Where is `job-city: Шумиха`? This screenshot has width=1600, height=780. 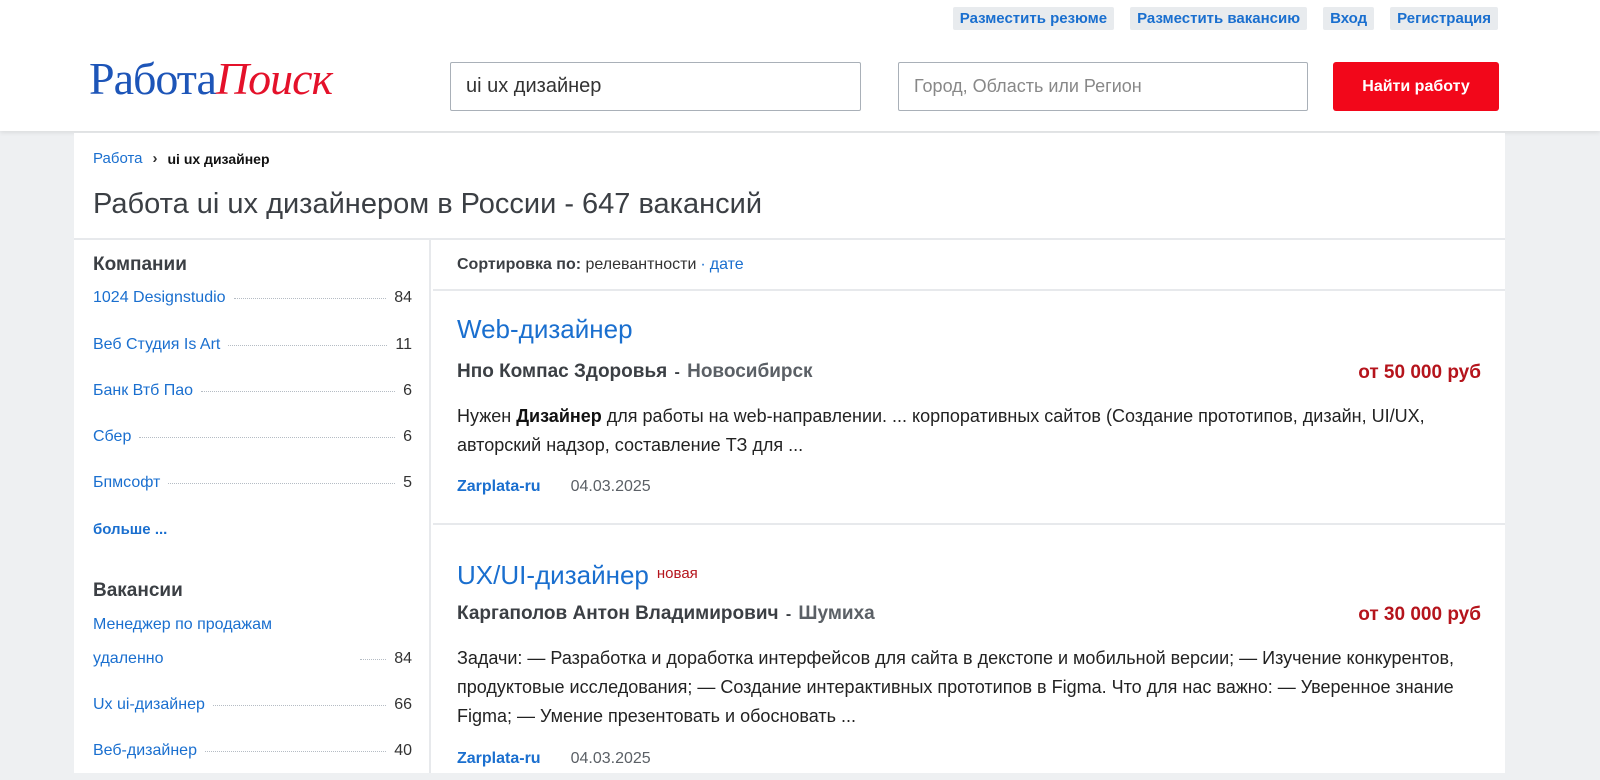
job-city: Шумиха is located at coordinates (836, 613).